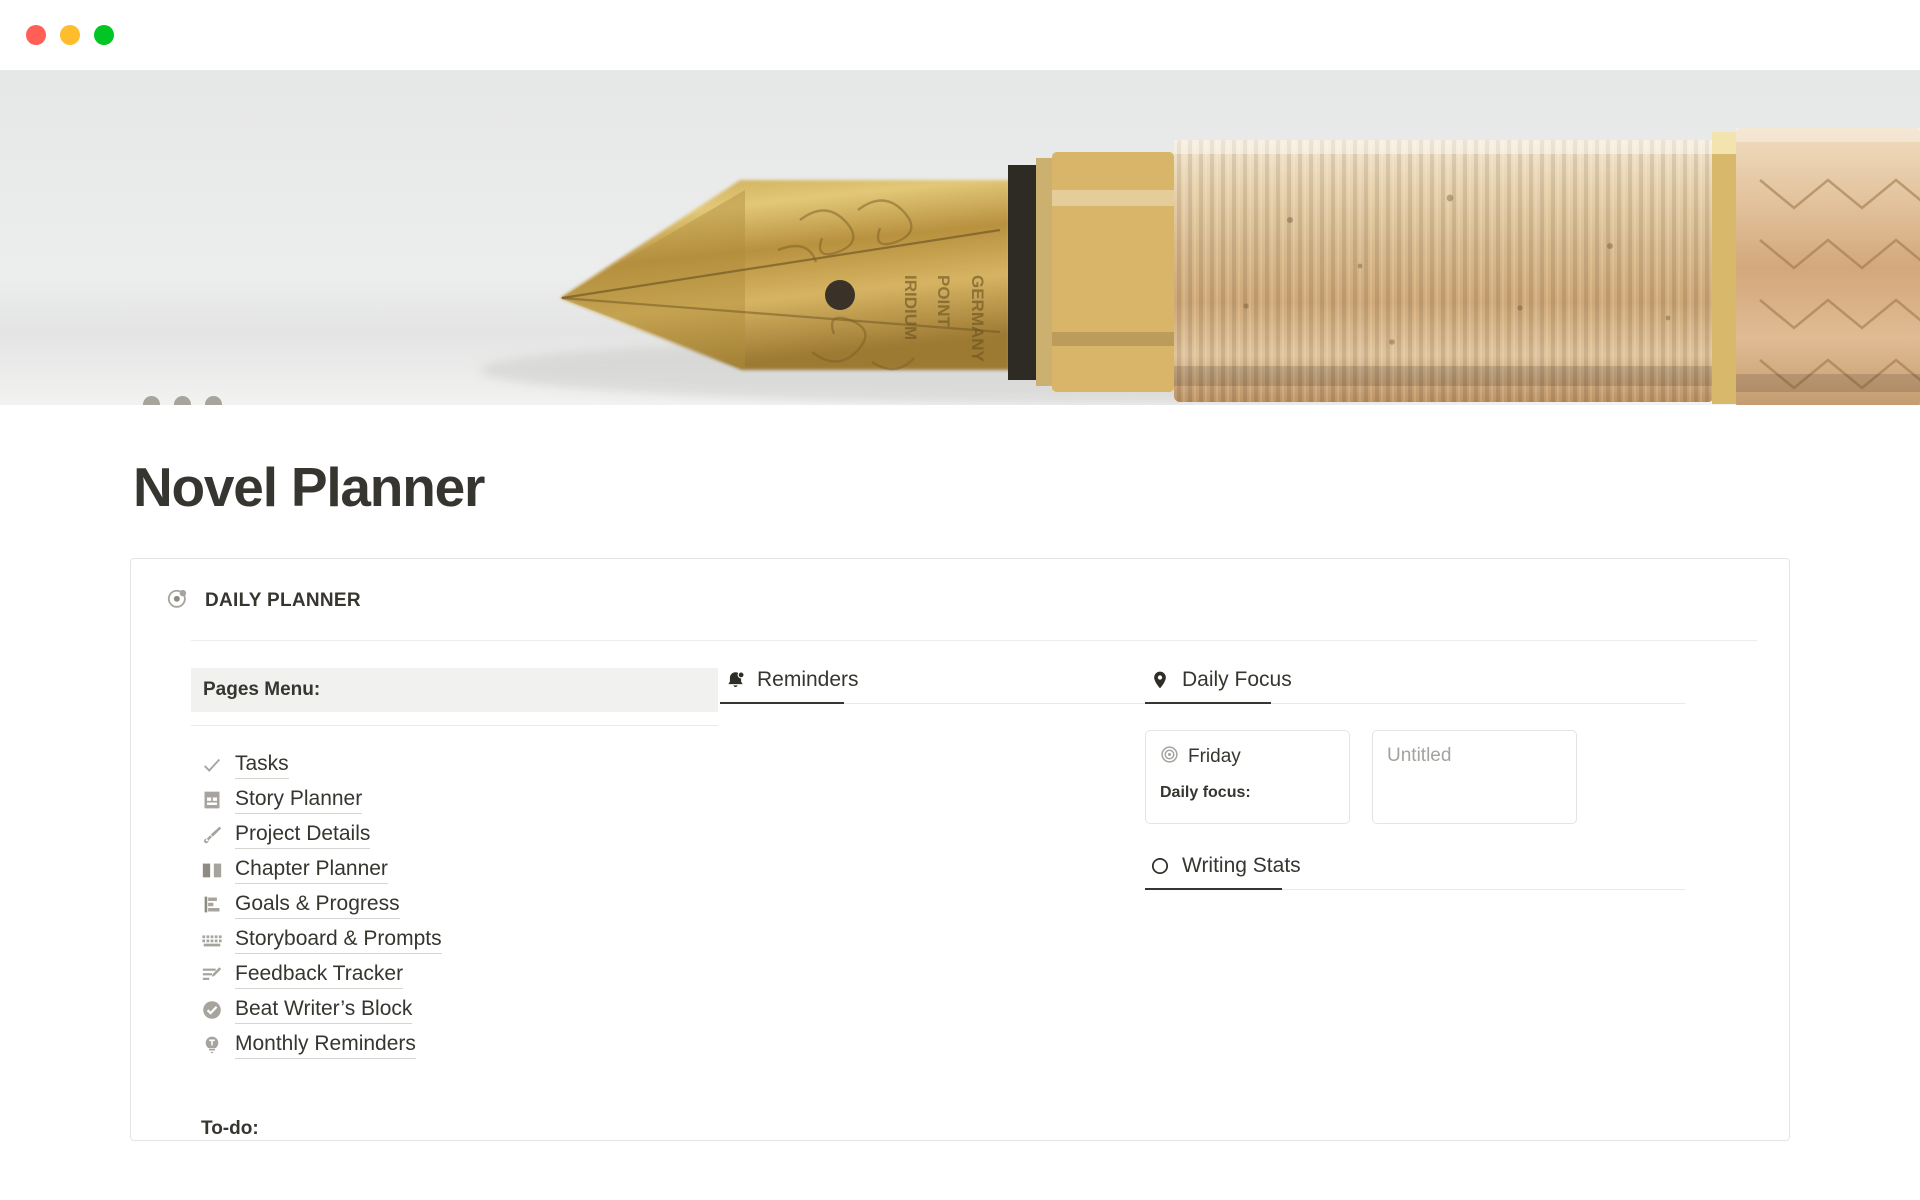 The width and height of the screenshot is (1920, 1200). Describe the element at coordinates (1160, 680) in the screenshot. I see `map-pin-icon` at that location.